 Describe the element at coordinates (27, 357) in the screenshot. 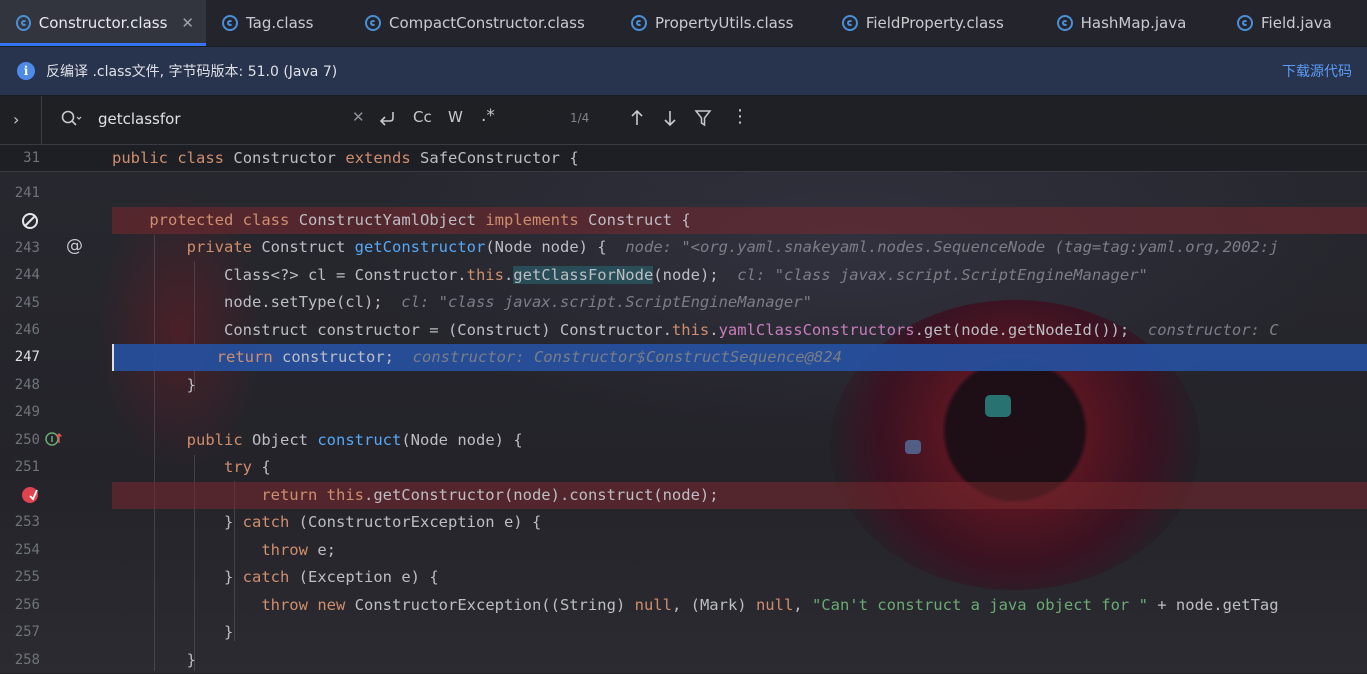

I see `line-number-current: 247` at that location.